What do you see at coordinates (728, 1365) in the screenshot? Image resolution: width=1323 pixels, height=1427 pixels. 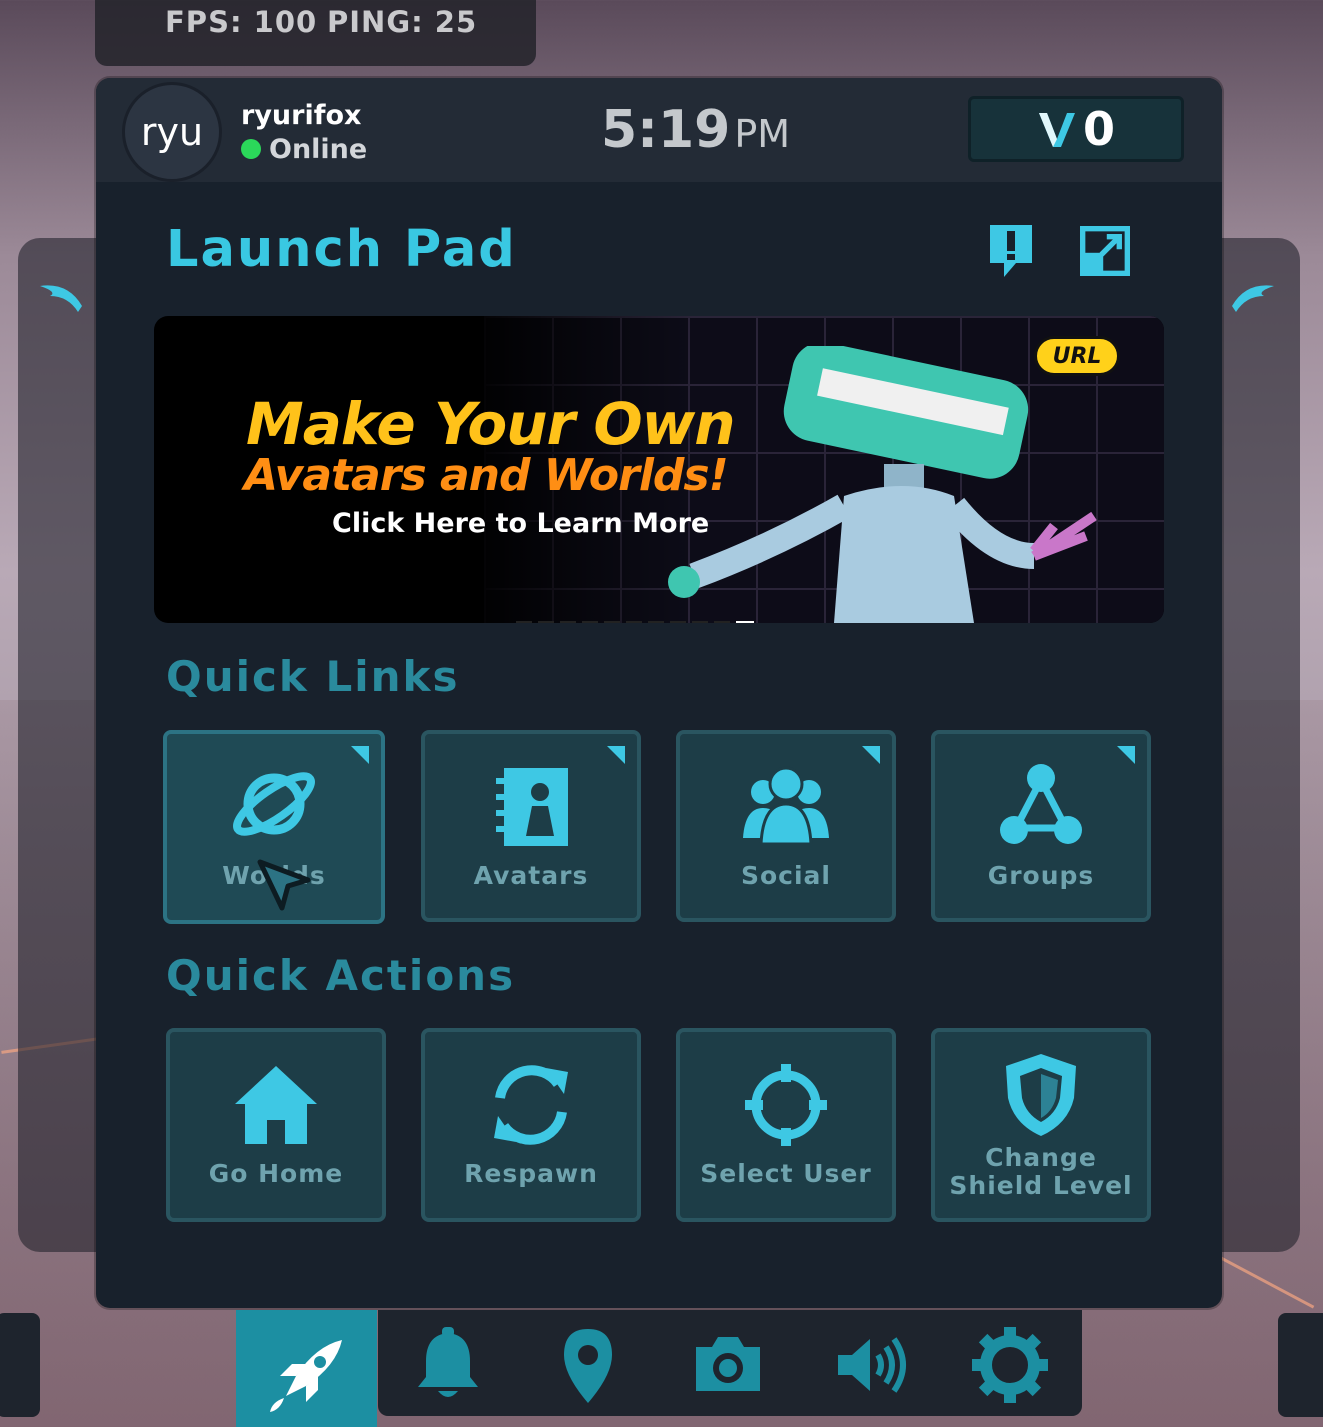 I see `camera-icon` at bounding box center [728, 1365].